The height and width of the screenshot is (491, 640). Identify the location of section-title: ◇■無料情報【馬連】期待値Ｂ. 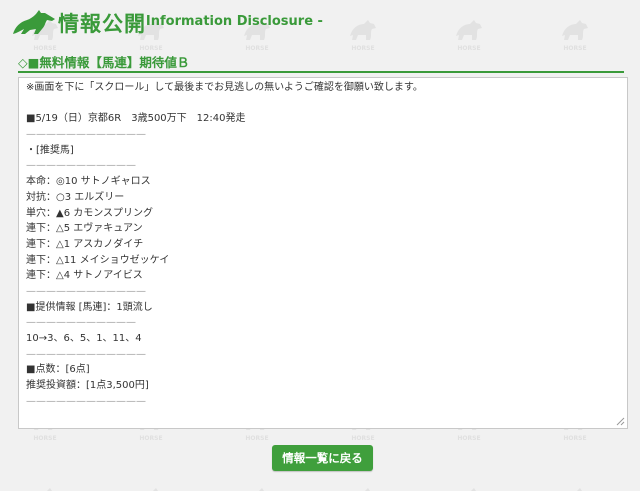
(104, 62).